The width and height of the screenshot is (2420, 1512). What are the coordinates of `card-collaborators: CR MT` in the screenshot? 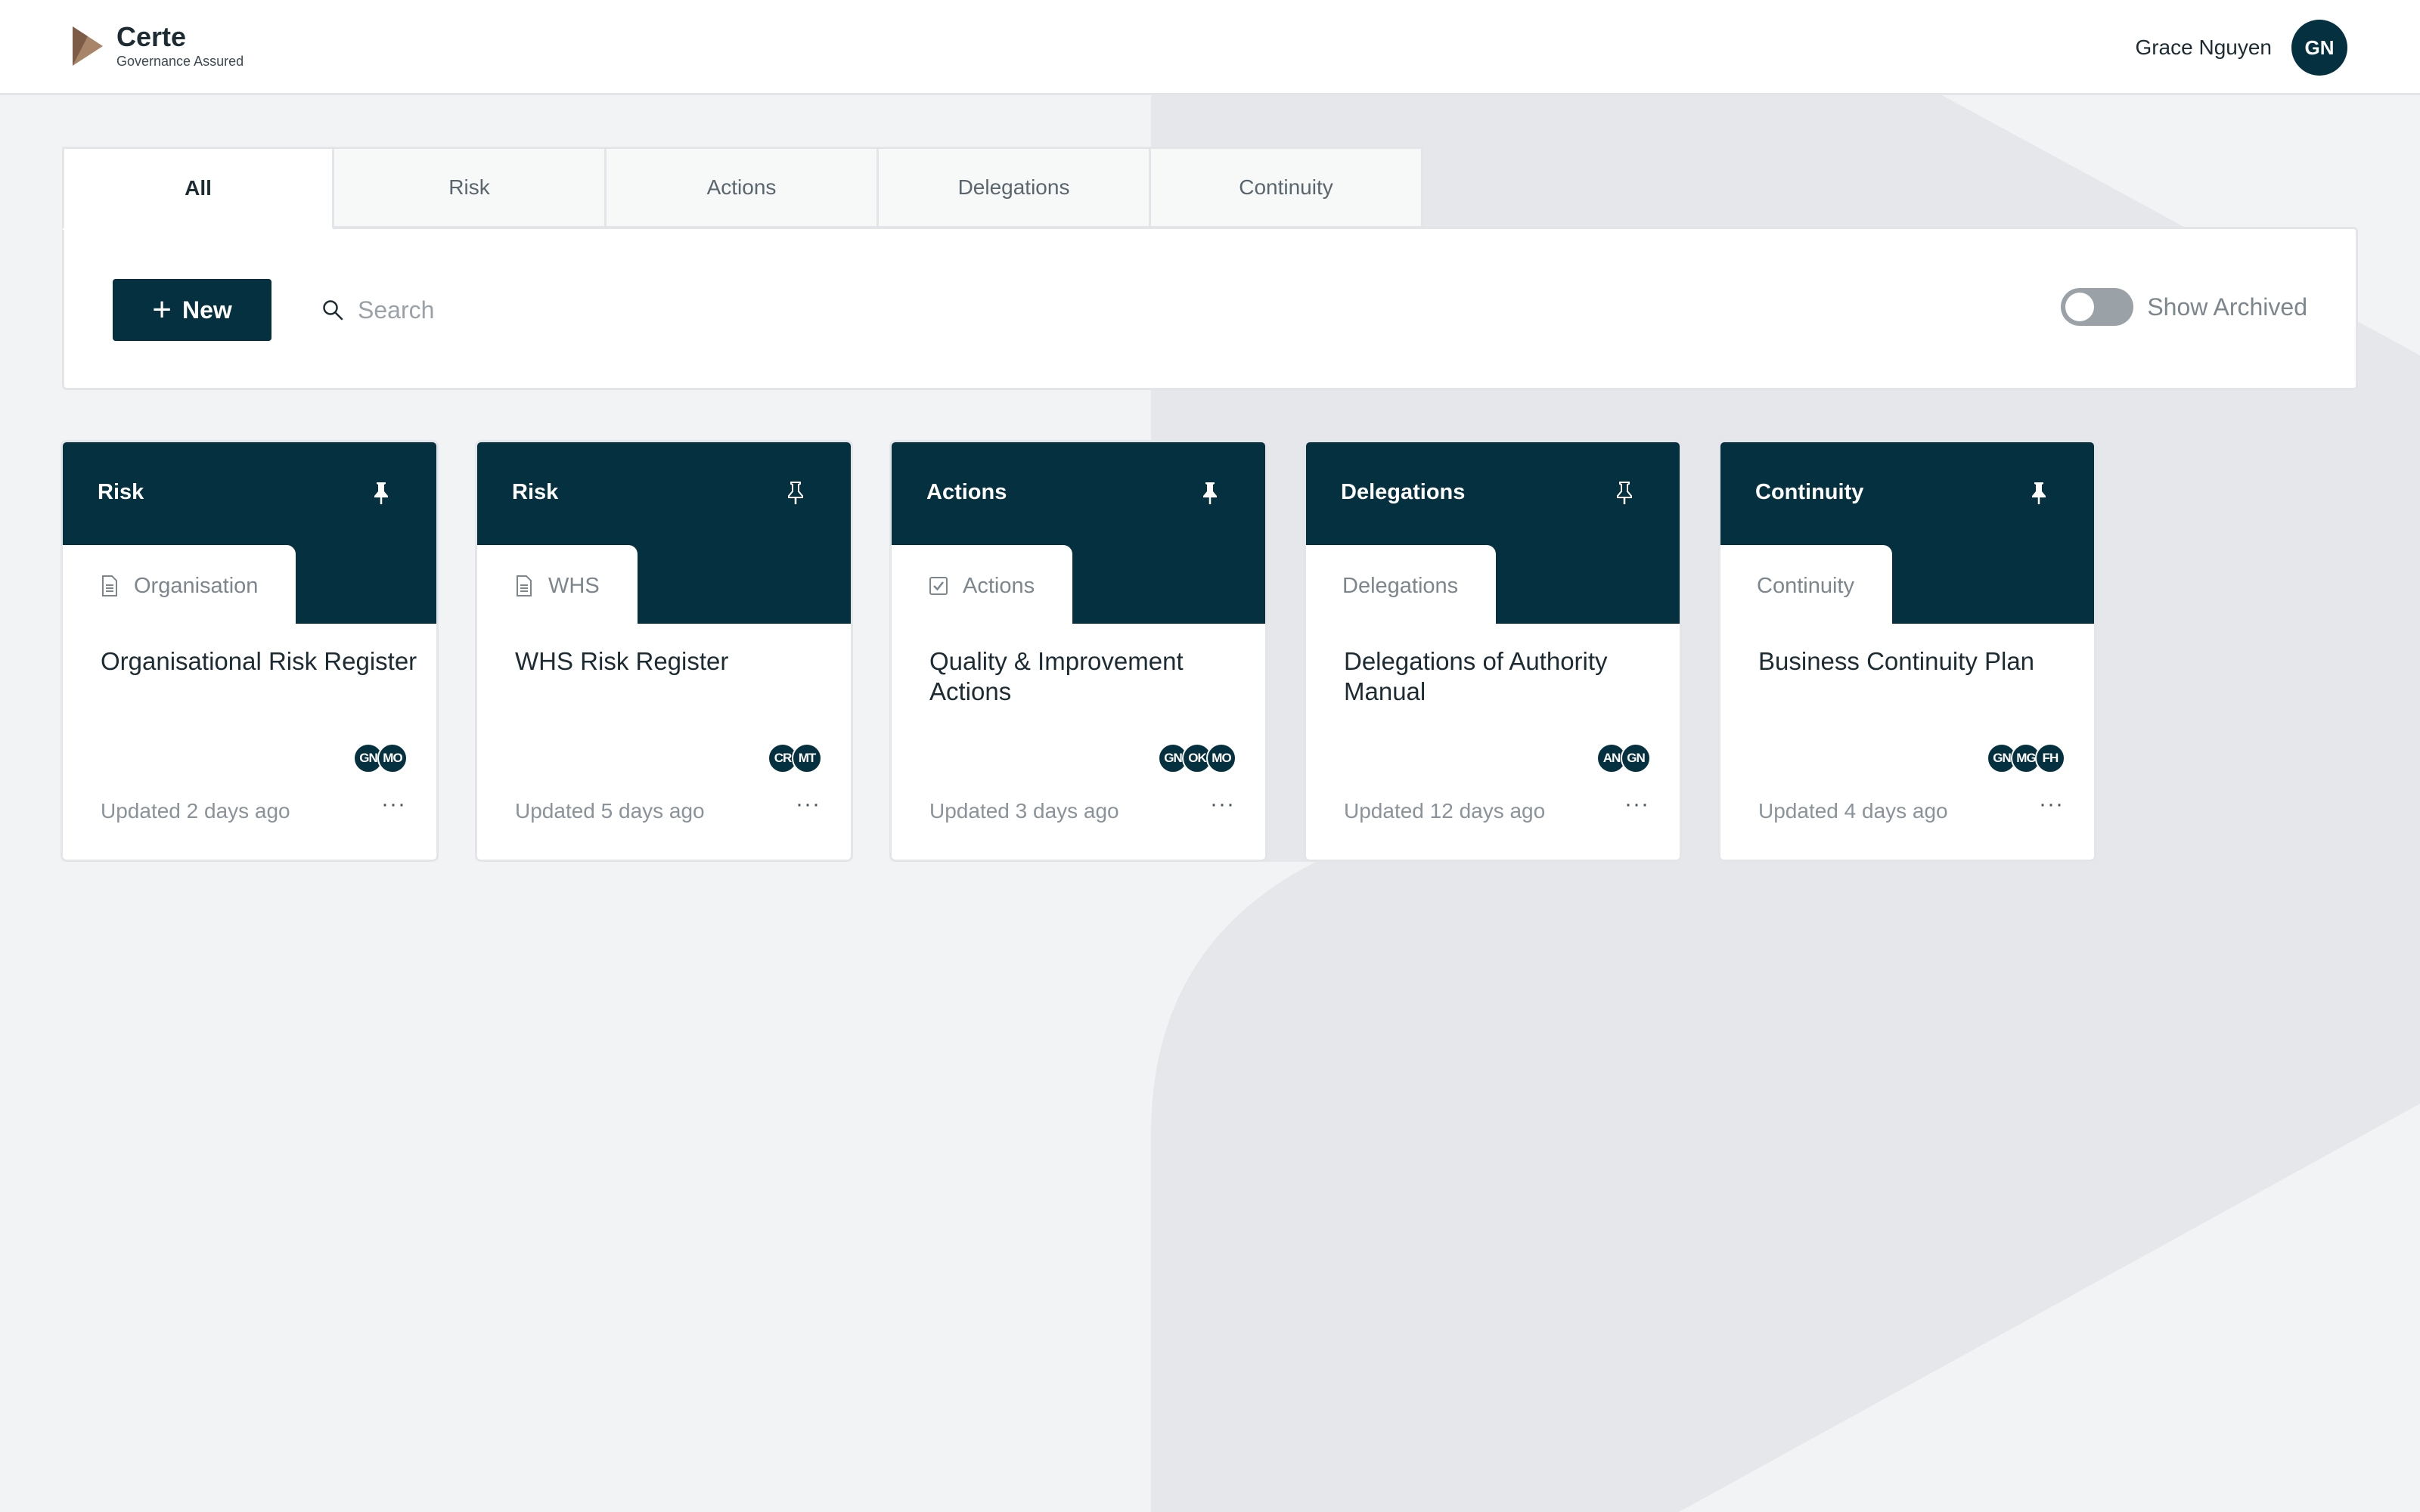 It's located at (795, 758).